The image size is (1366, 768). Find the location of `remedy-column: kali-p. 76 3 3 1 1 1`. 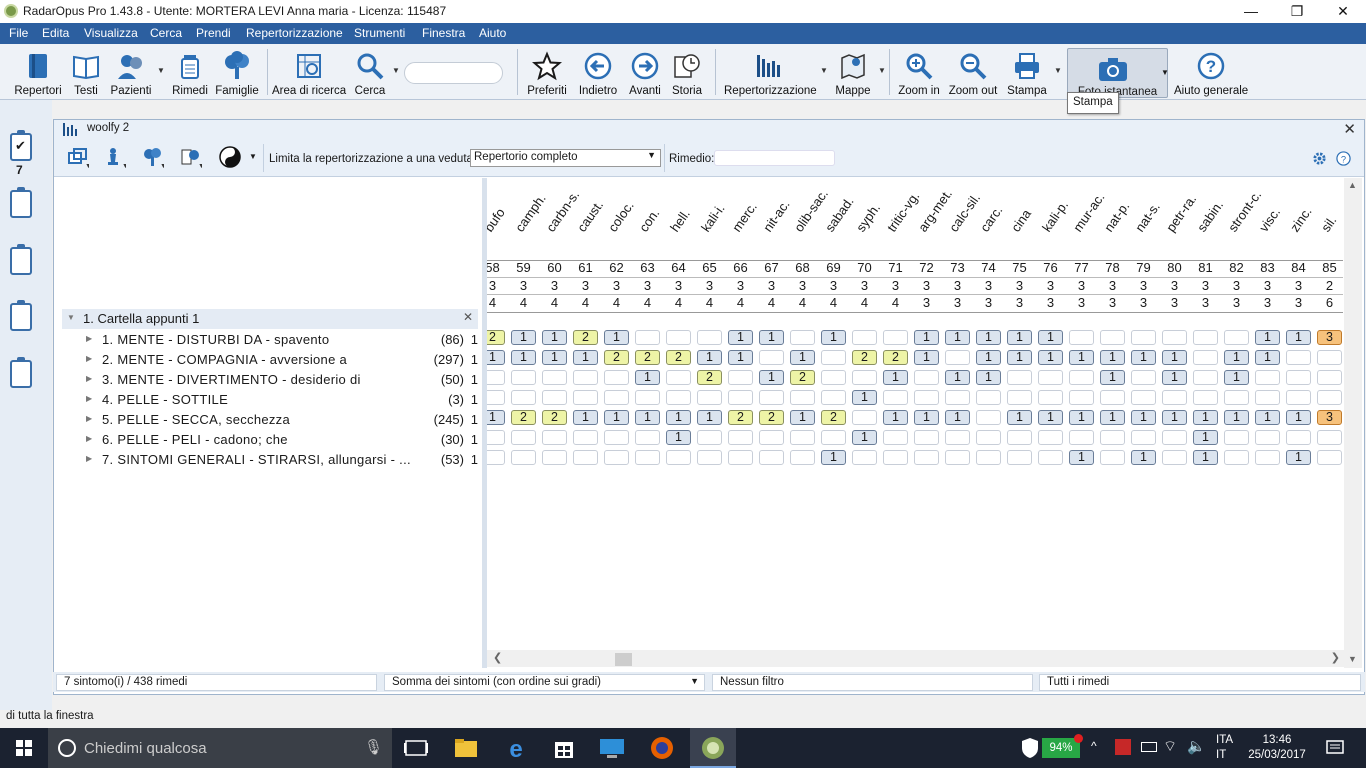

remedy-column: kali-p. 76 3 3 1 1 1 is located at coordinates (1053, 423).